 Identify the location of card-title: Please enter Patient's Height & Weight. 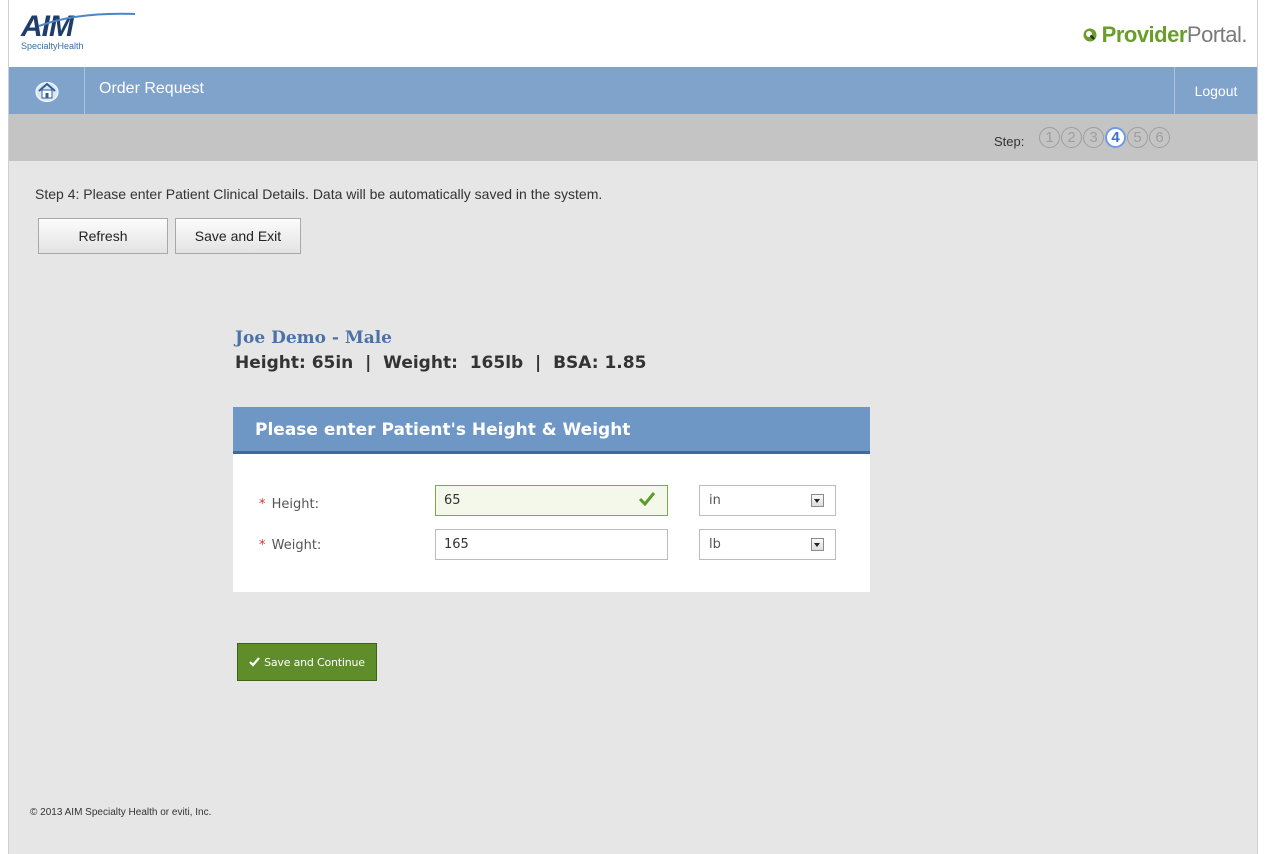
(551, 430).